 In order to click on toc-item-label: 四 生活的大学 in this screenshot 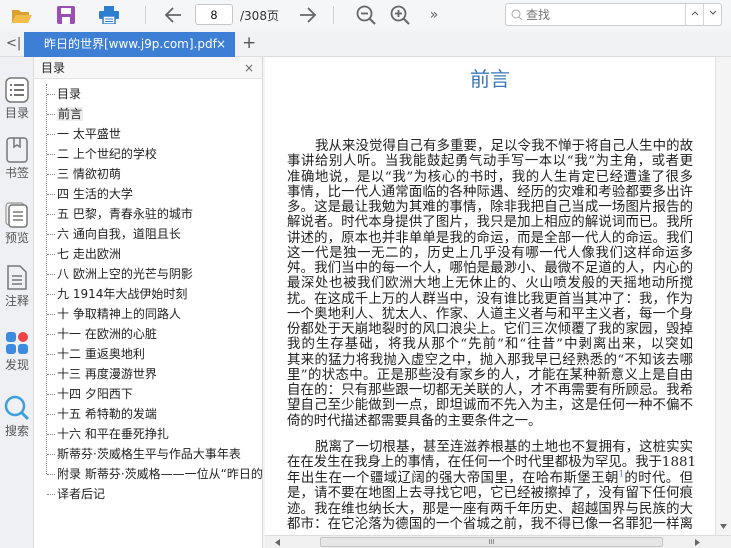, I will do `click(95, 194)`.